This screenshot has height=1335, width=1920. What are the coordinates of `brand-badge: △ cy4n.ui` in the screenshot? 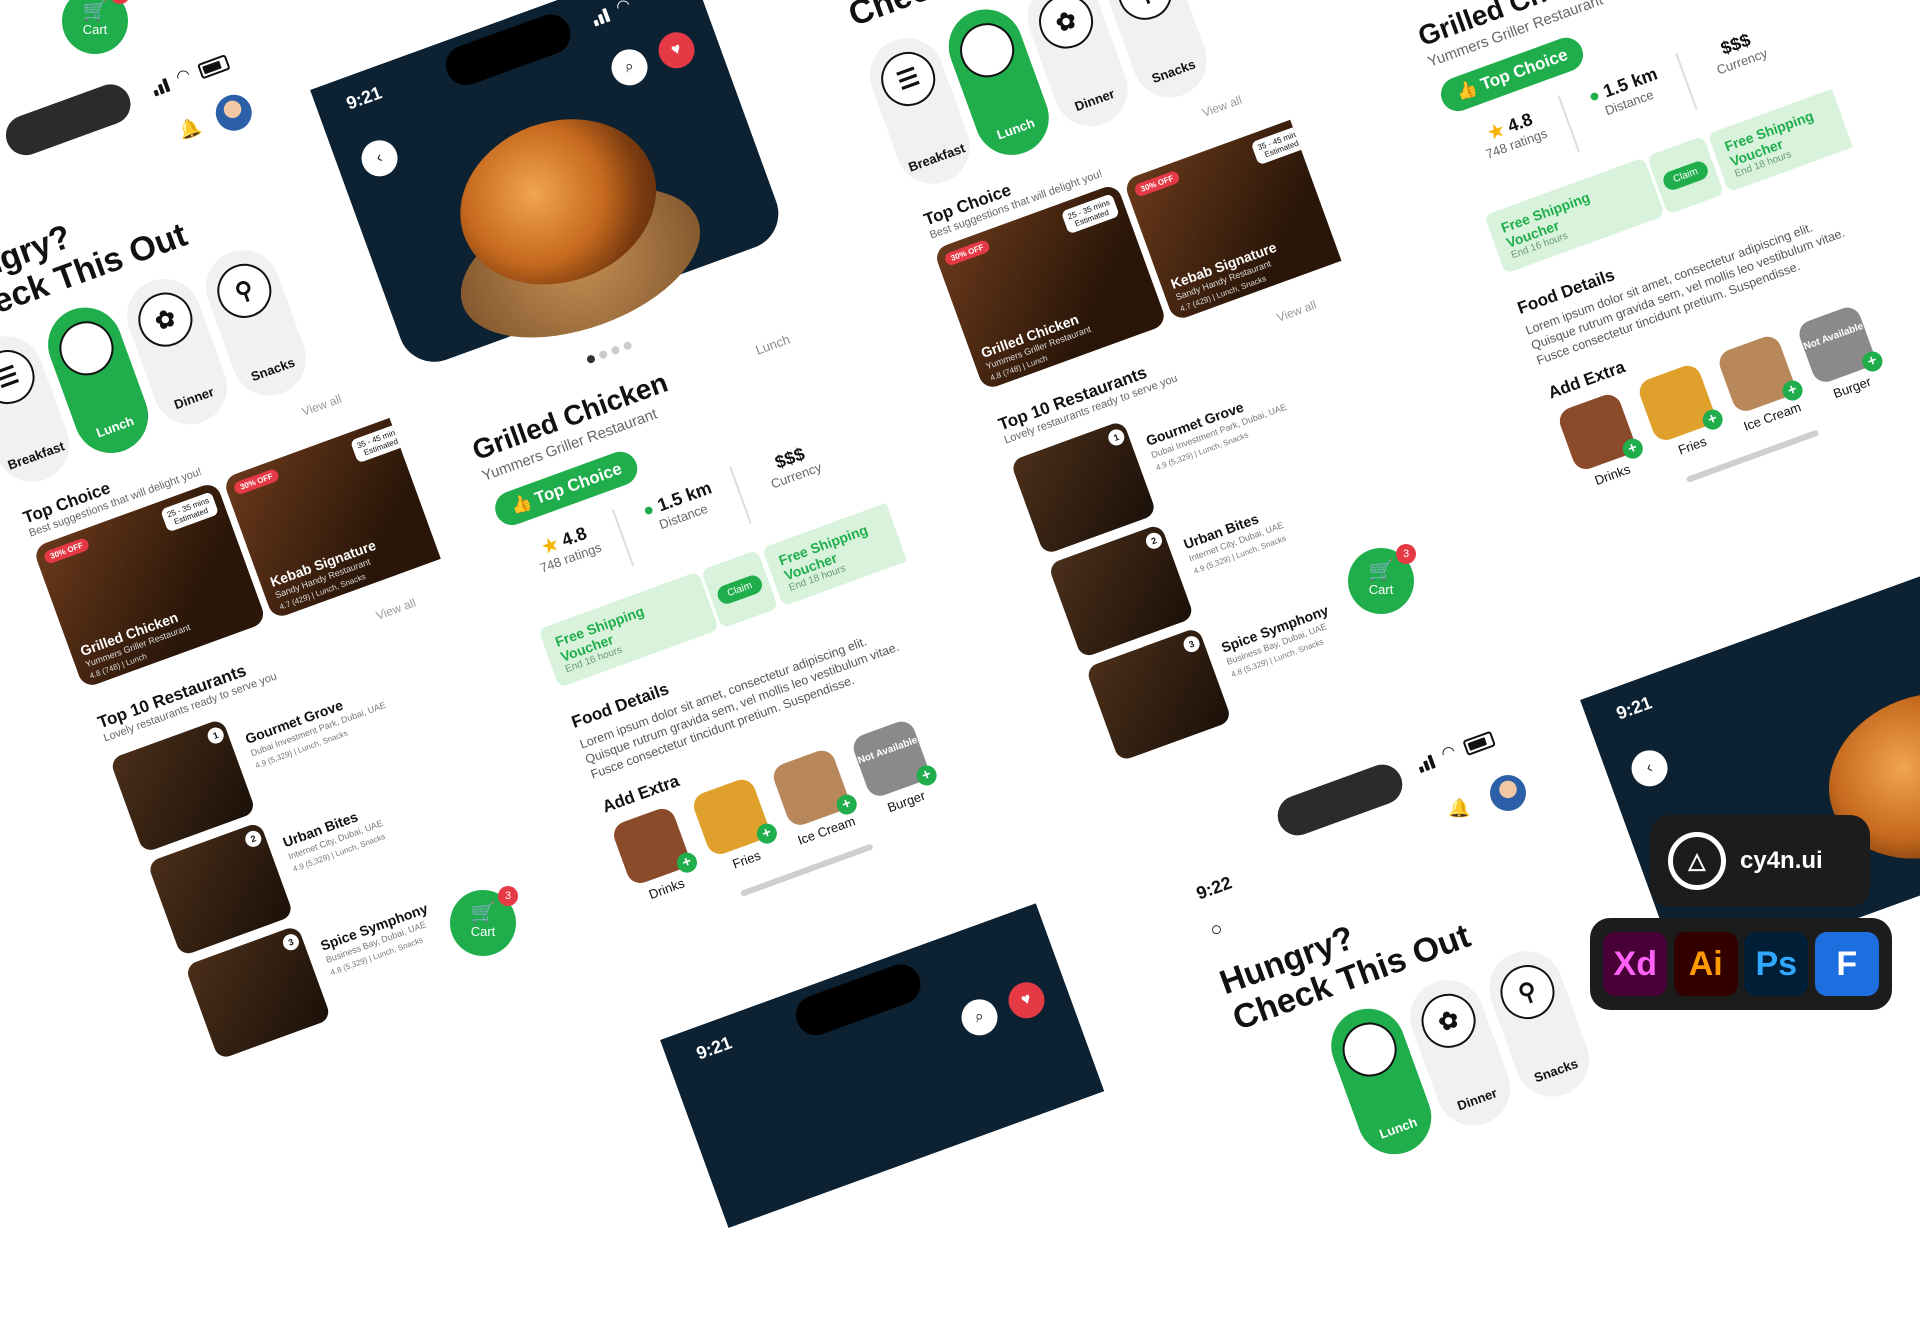 It's located at (1760, 861).